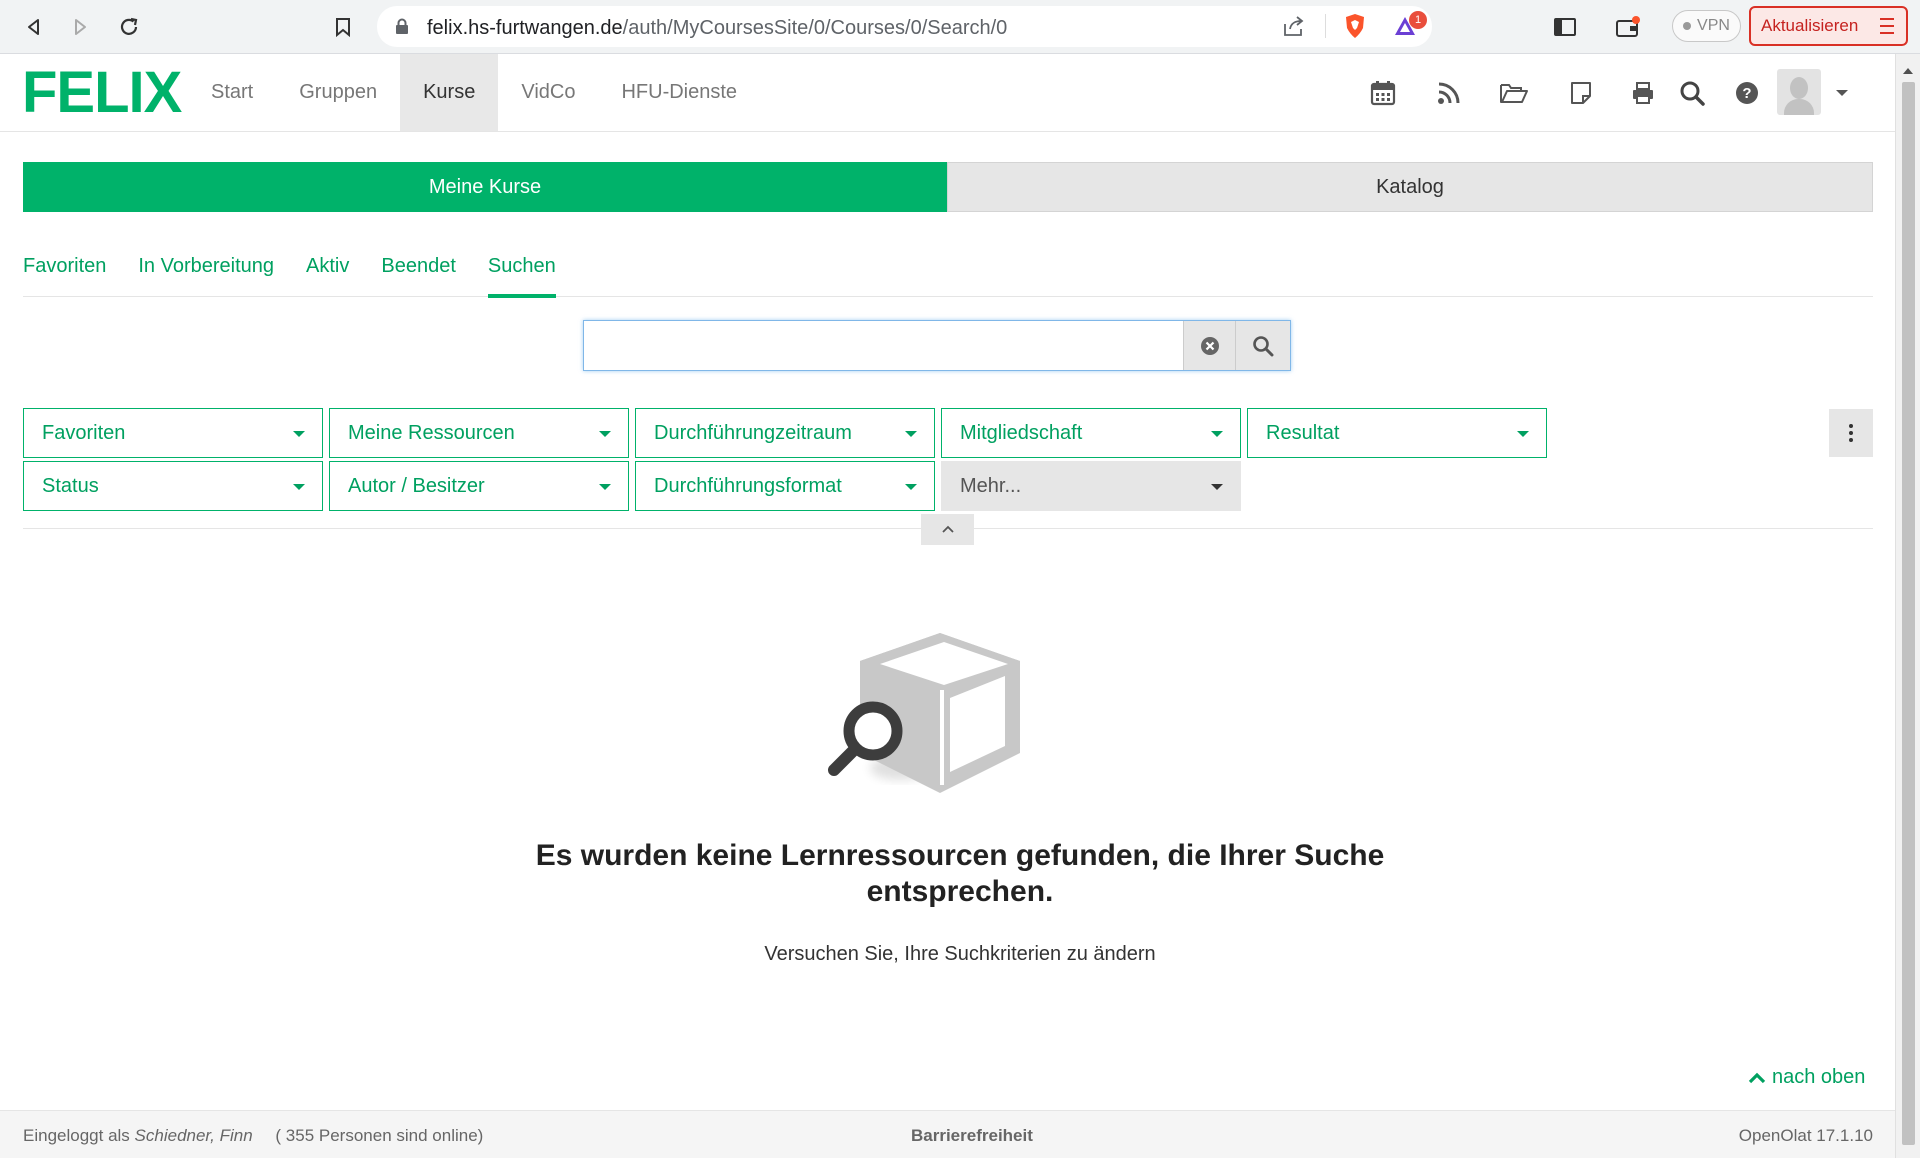 The height and width of the screenshot is (1158, 1920). What do you see at coordinates (1514, 93) in the screenshot?
I see `folder-open-icon` at bounding box center [1514, 93].